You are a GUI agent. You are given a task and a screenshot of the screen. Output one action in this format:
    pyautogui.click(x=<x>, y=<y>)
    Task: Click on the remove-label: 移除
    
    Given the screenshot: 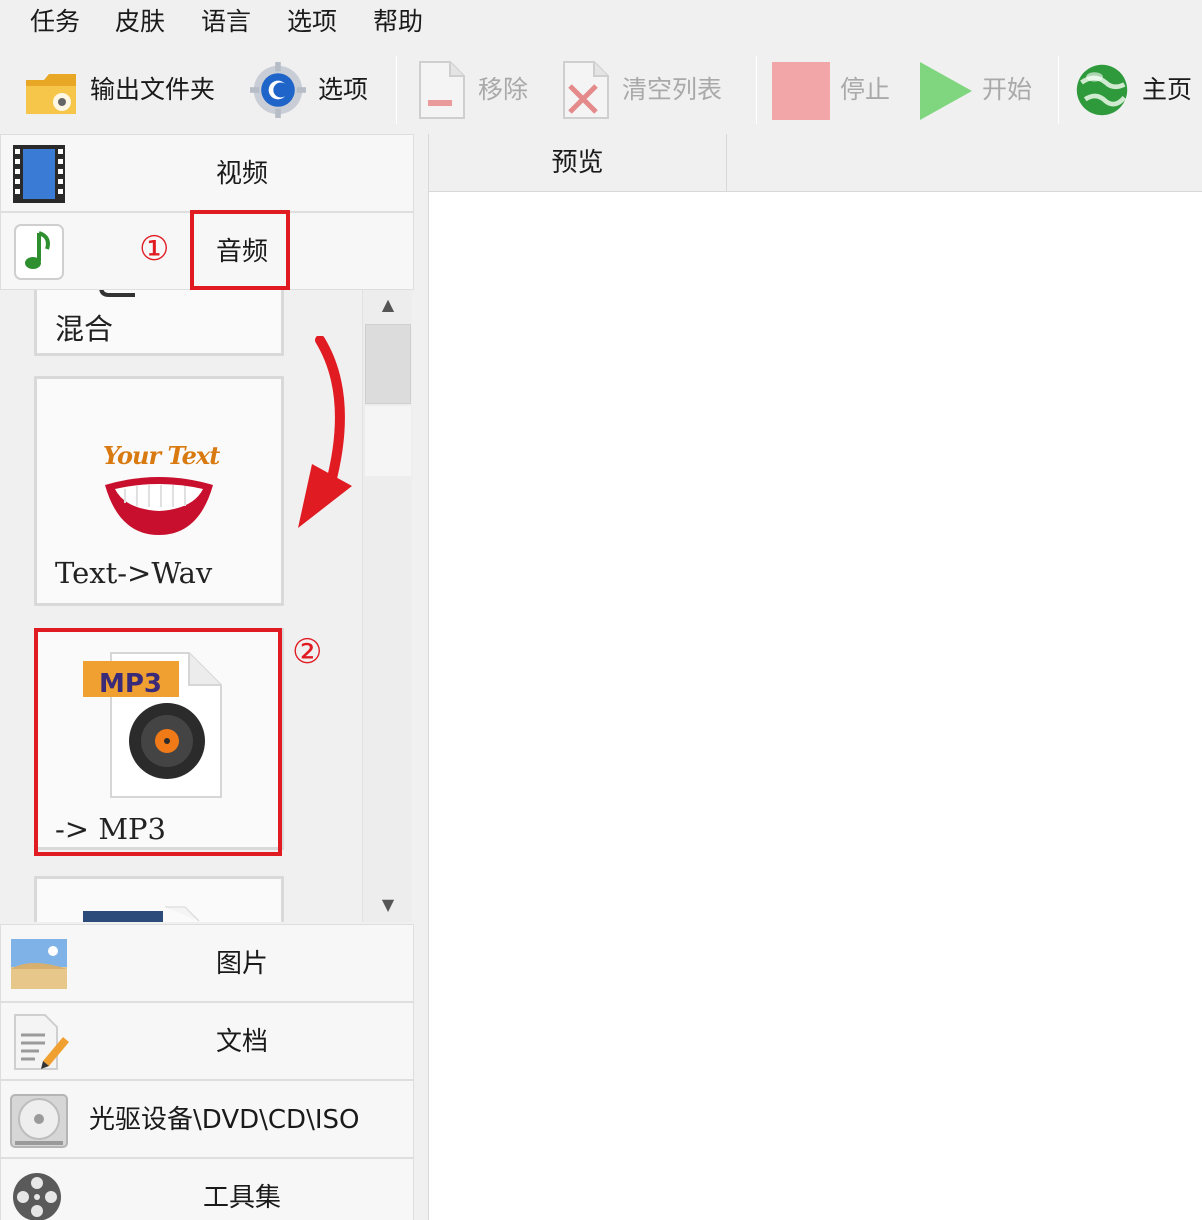 What is the action you would take?
    pyautogui.click(x=503, y=89)
    